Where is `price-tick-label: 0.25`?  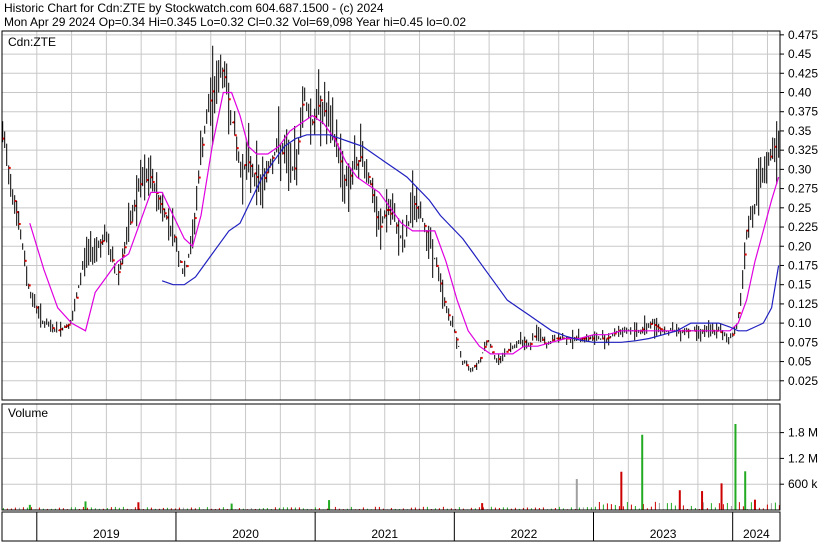 price-tick-label: 0.25 is located at coordinates (800, 208).